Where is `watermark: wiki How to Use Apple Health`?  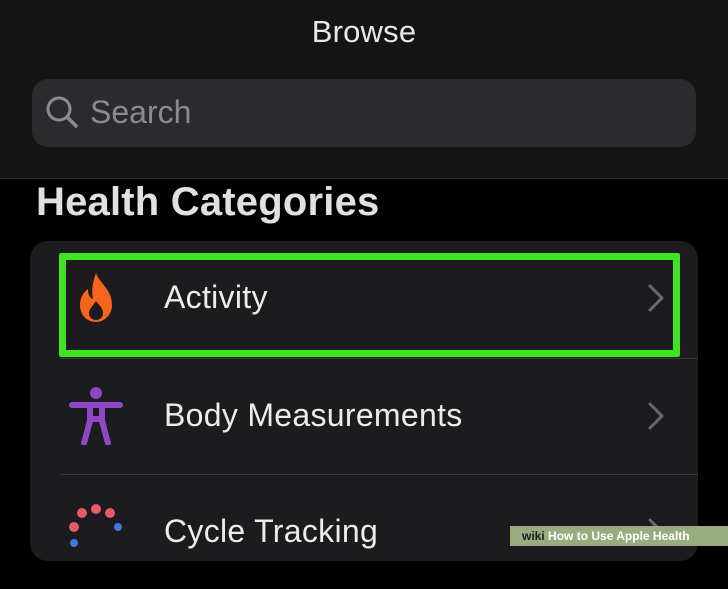
watermark: wiki How to Use Apple Health is located at coordinates (619, 536).